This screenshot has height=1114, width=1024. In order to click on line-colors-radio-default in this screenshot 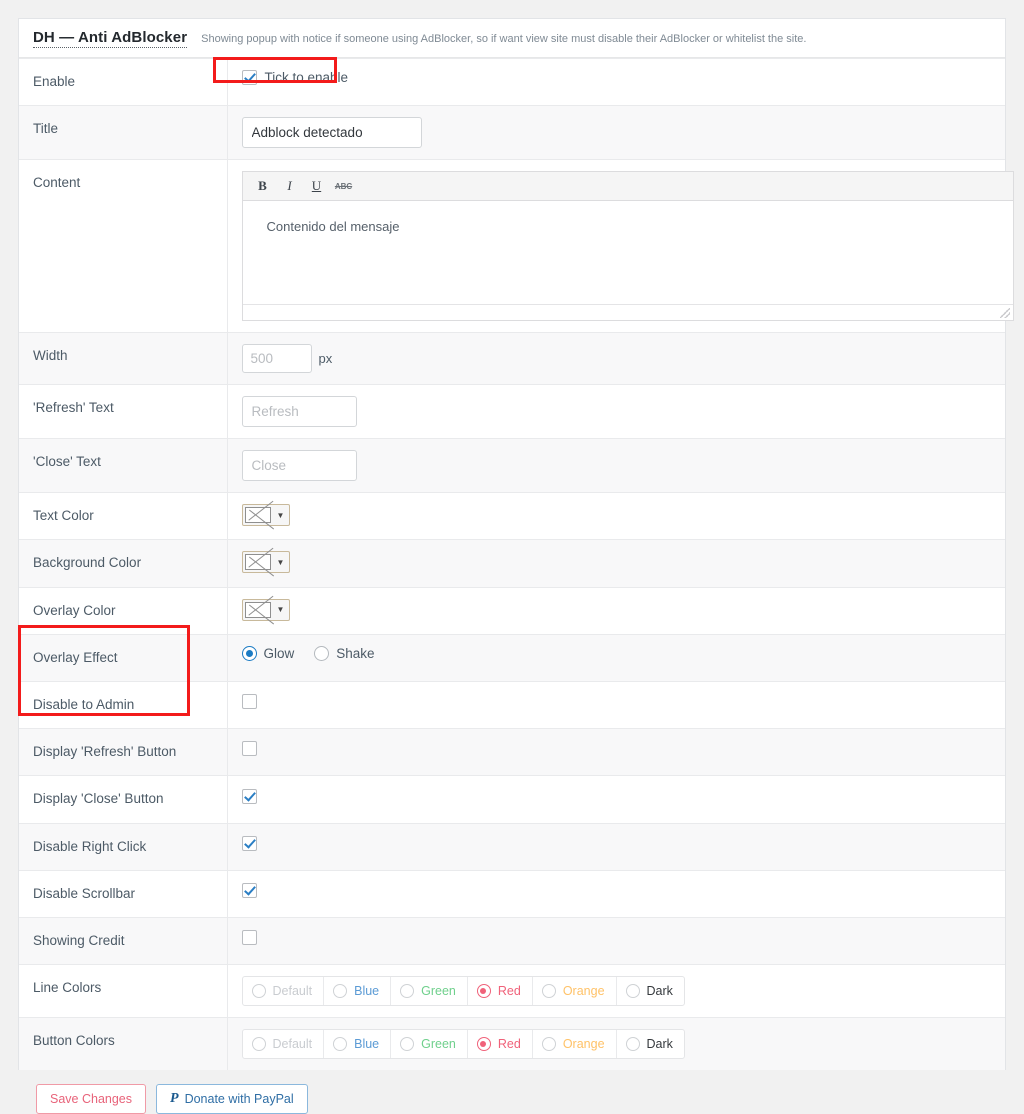, I will do `click(258, 991)`.